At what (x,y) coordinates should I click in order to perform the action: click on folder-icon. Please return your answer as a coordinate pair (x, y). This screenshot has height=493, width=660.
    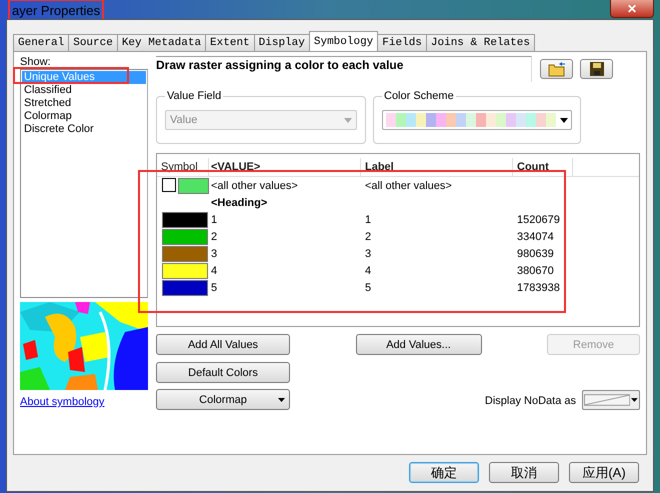
    Looking at the image, I should click on (557, 69).